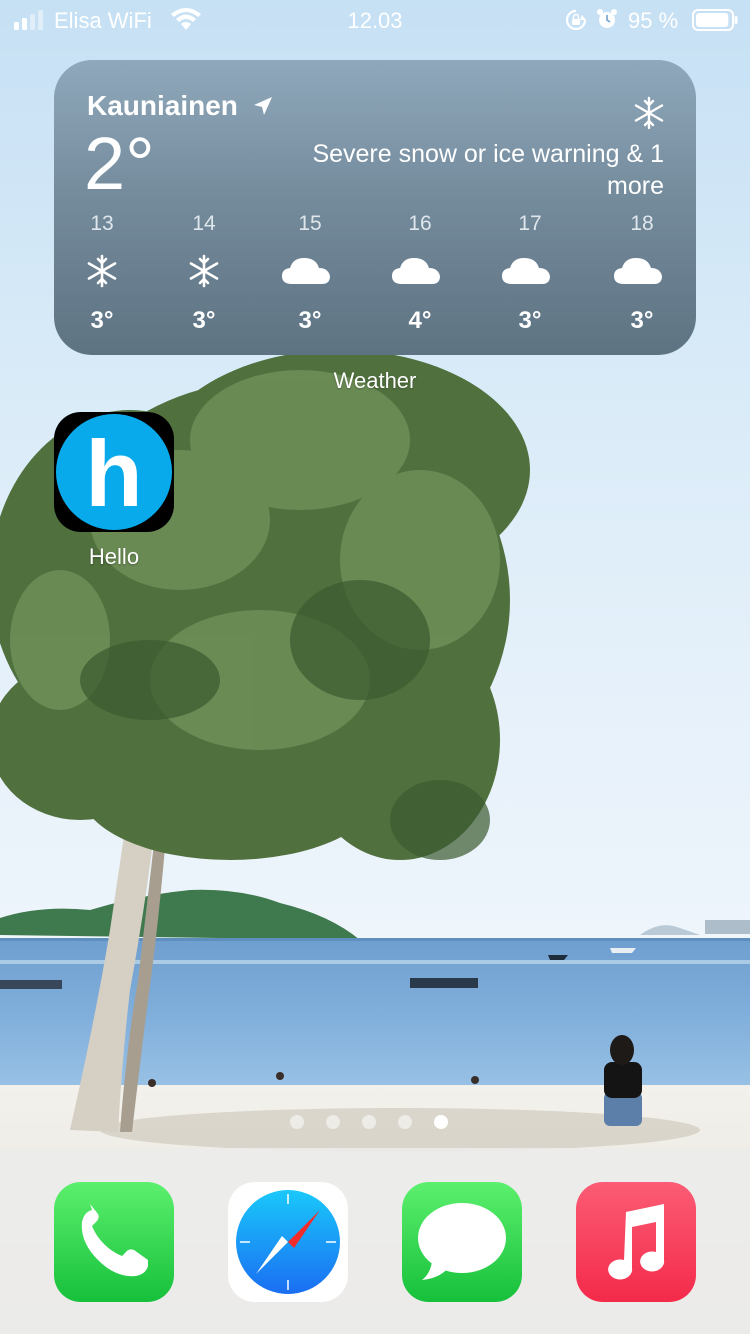 The width and height of the screenshot is (750, 1334). I want to click on dock-music-app, so click(636, 1242).